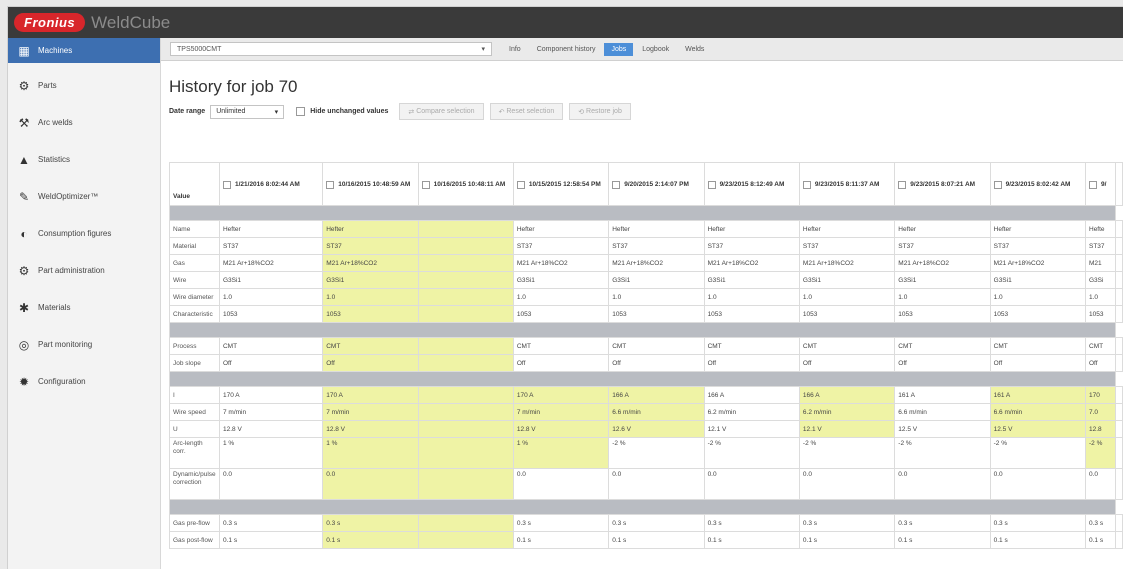 This screenshot has width=1123, height=569. I want to click on sidebar-item-machines: ▦ Machines, so click(84, 50).